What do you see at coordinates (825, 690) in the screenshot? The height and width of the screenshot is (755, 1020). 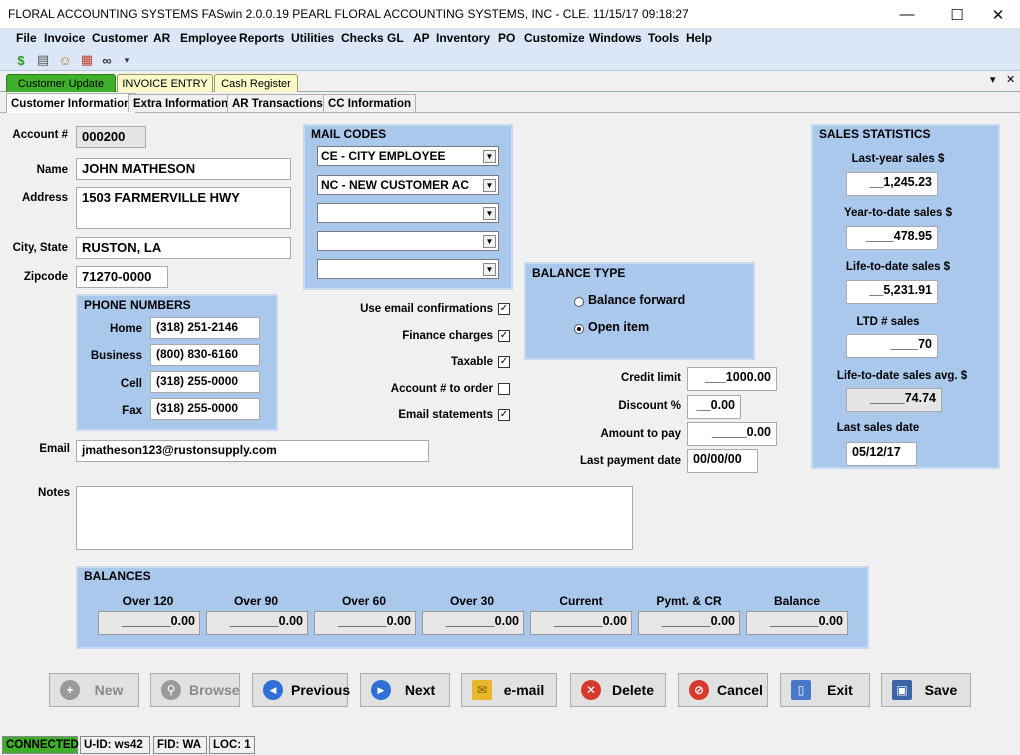 I see `exit-button: ▯ Exit` at bounding box center [825, 690].